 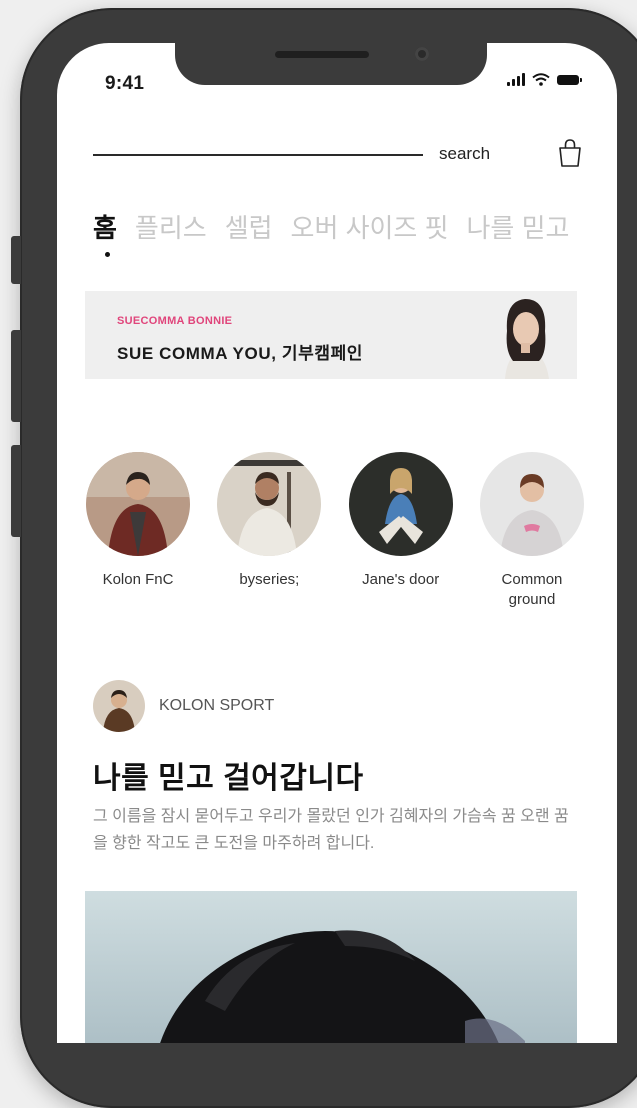 I want to click on silent-switch, so click(x=16, y=260).